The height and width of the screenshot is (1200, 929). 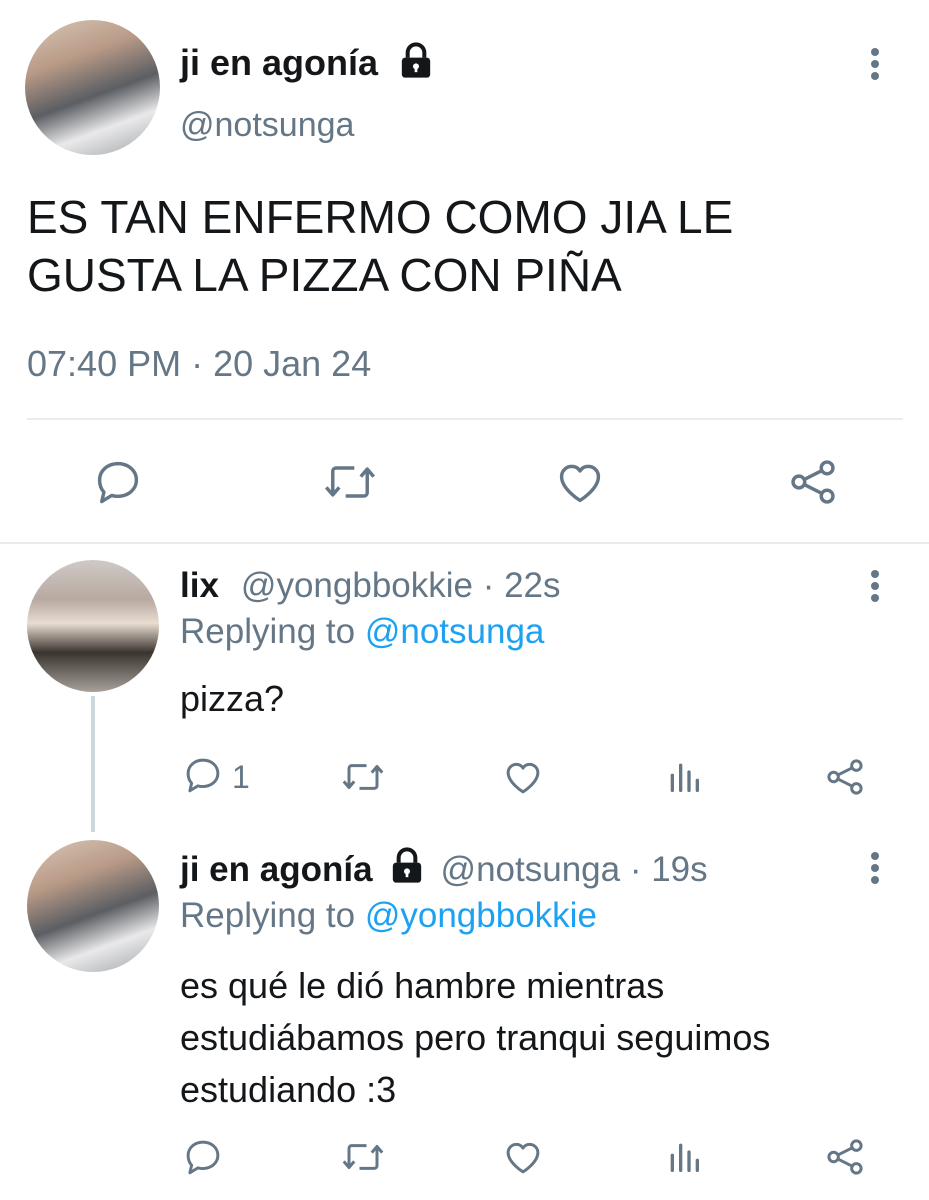 I want to click on reply-display-name: lix, so click(x=199, y=586).